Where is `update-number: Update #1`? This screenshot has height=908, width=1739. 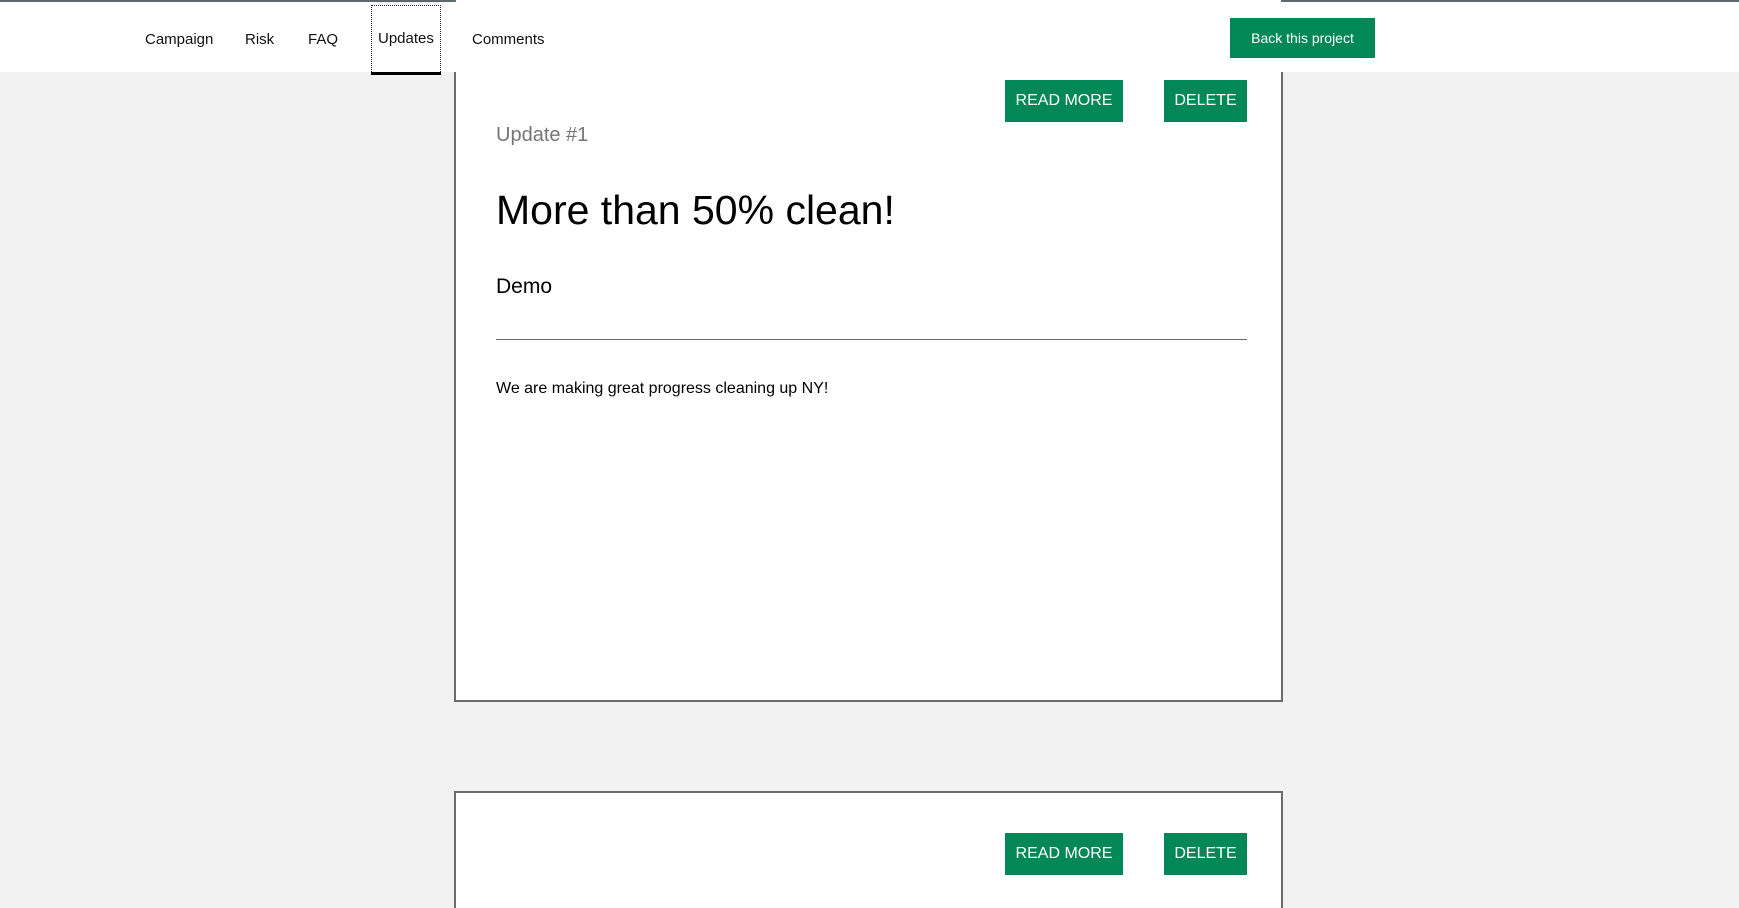
update-number: Update #1 is located at coordinates (542, 135).